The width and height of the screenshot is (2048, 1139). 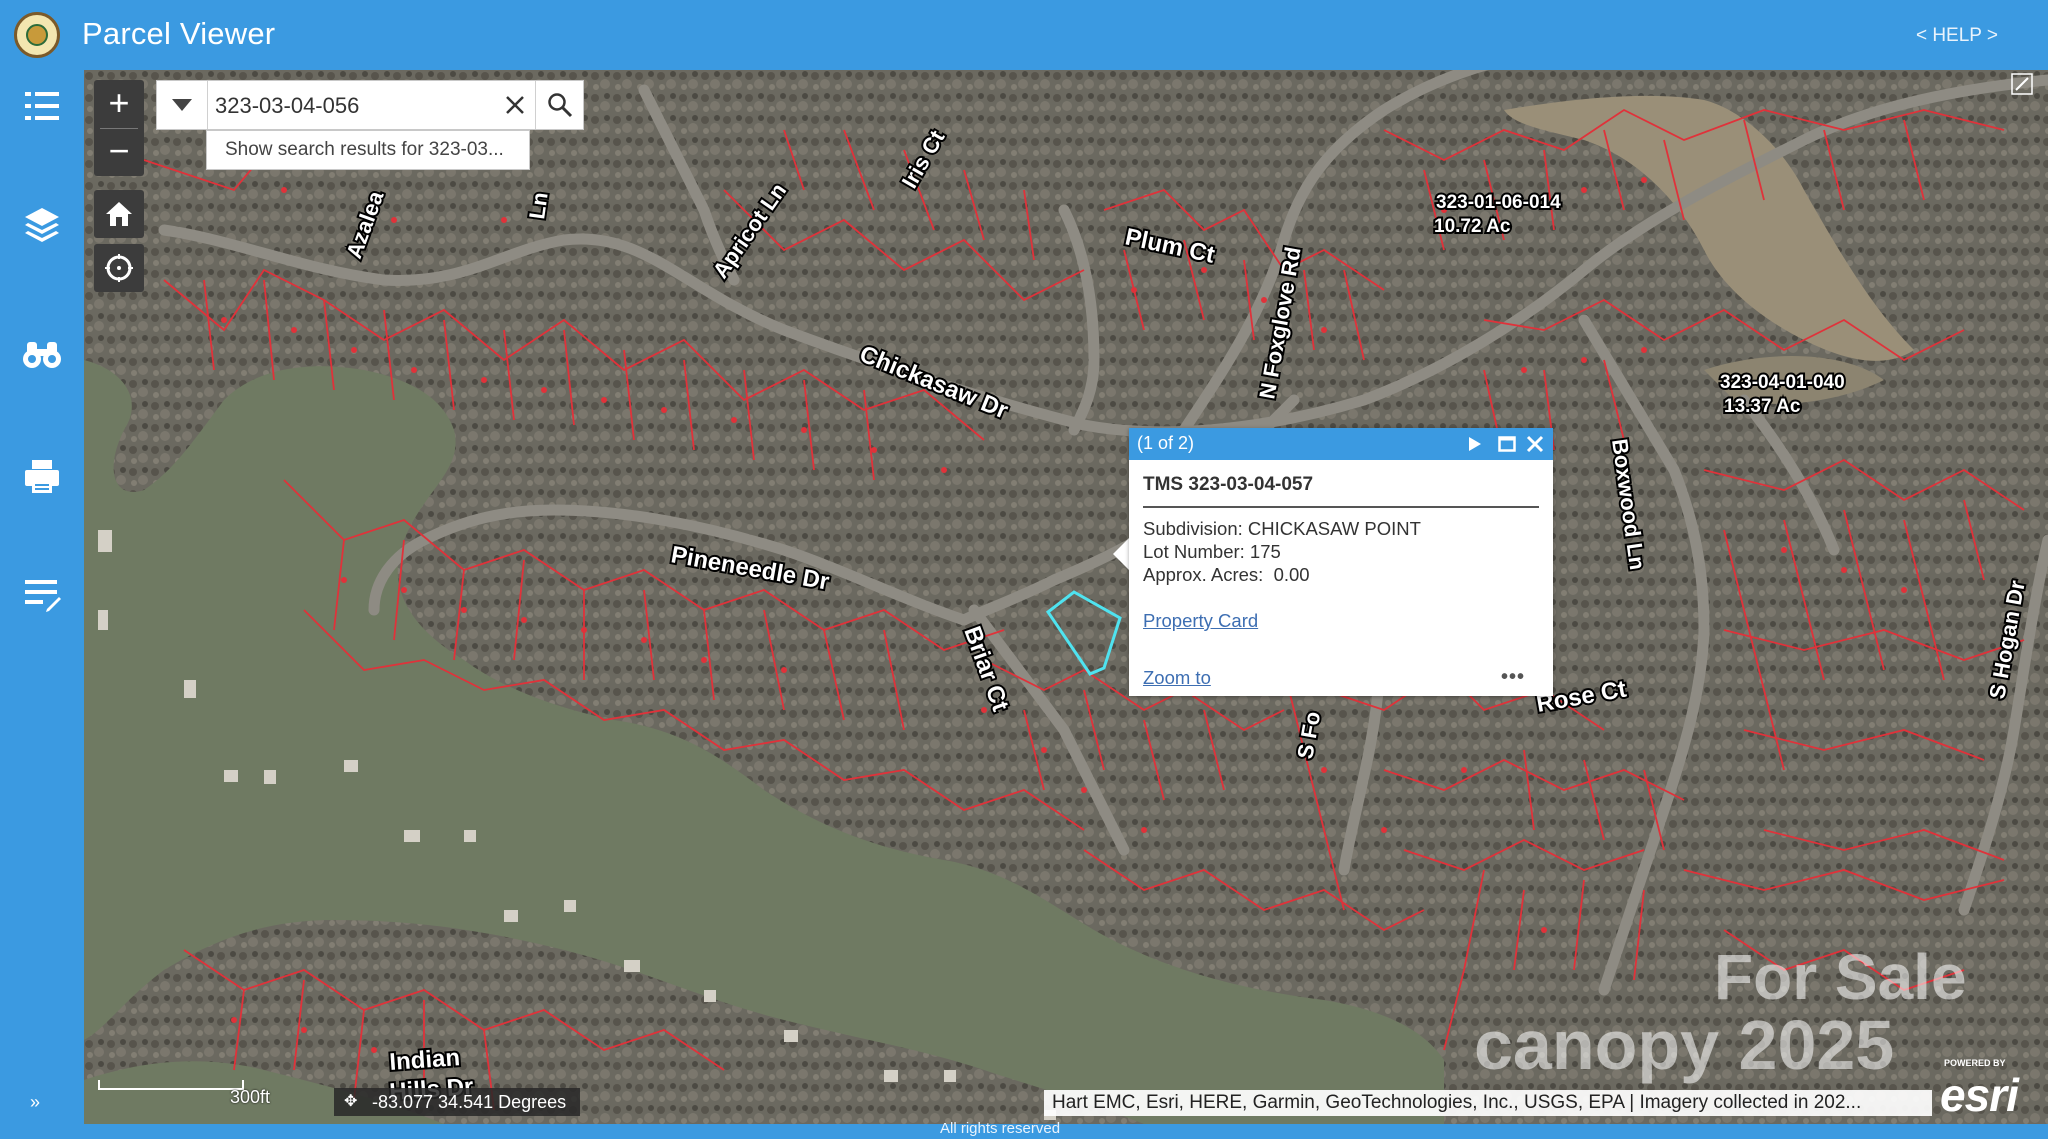 I want to click on binoculars-icon, so click(x=42, y=354).